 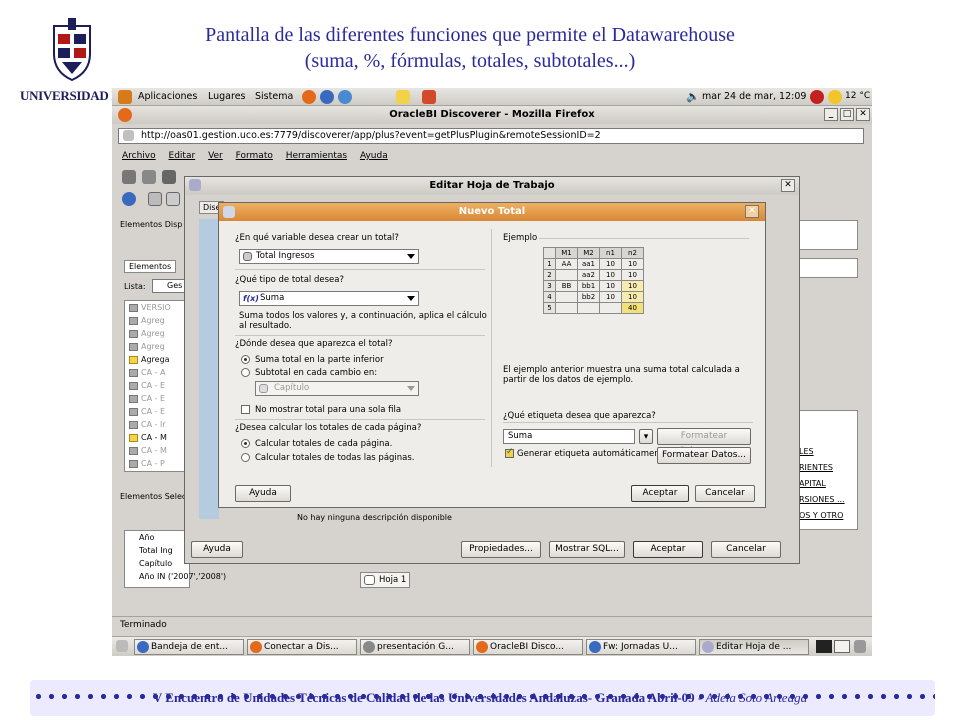 What do you see at coordinates (156, 550) in the screenshot?
I see `selected-item: Total Ing` at bounding box center [156, 550].